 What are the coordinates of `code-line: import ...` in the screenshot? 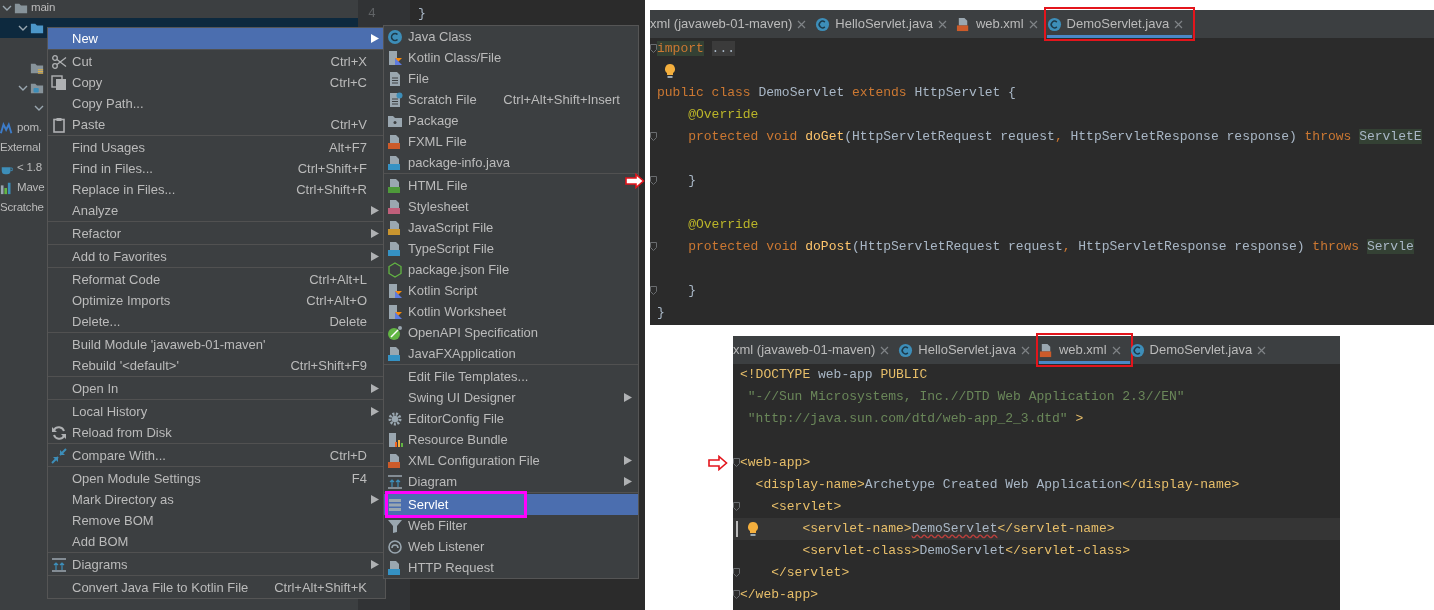 It's located at (696, 49).